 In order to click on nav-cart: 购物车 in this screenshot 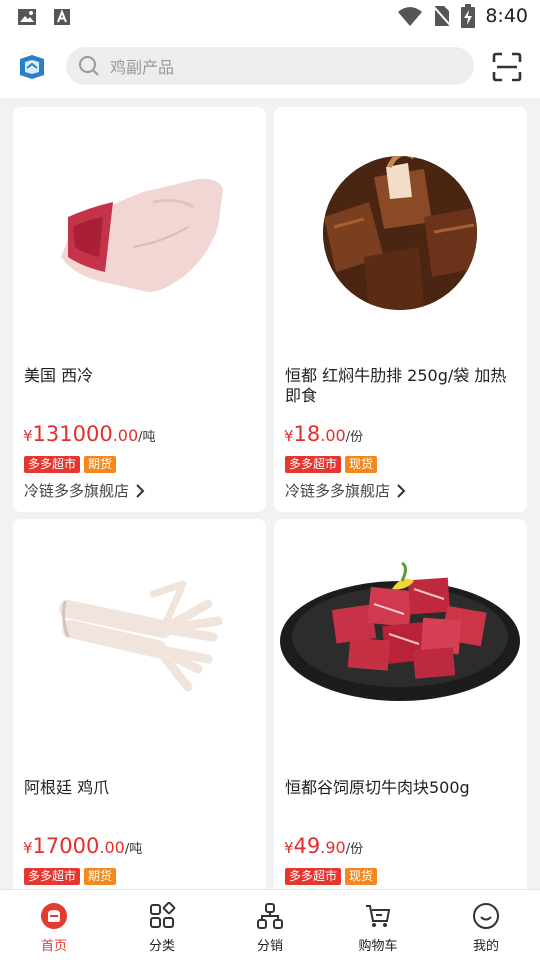, I will do `click(378, 925)`.